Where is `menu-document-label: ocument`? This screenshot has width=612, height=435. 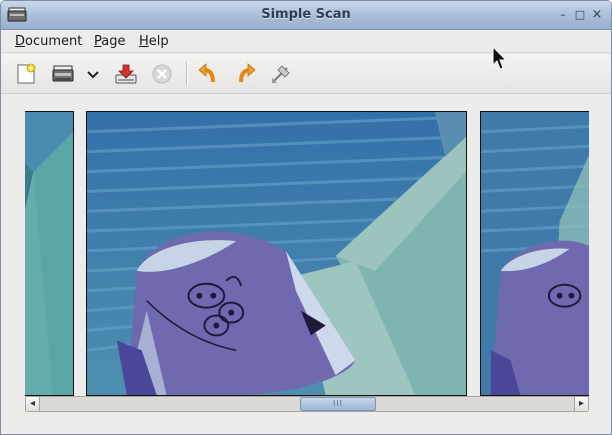 menu-document-label: ocument is located at coordinates (54, 41).